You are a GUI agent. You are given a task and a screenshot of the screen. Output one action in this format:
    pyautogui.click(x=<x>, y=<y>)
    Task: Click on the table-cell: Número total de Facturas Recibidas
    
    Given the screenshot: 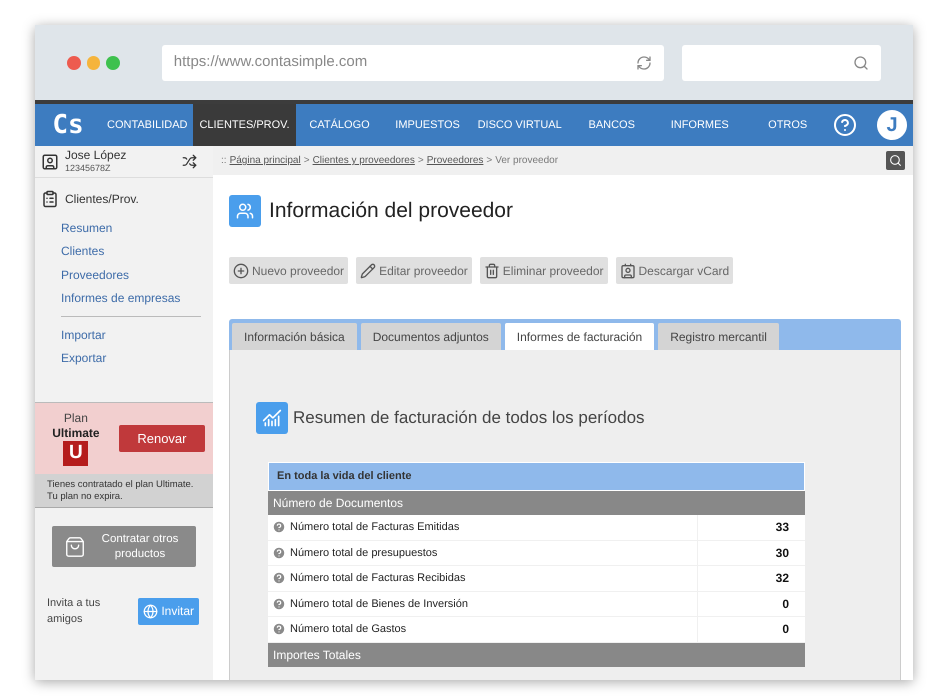 What is the action you would take?
    pyautogui.click(x=494, y=578)
    